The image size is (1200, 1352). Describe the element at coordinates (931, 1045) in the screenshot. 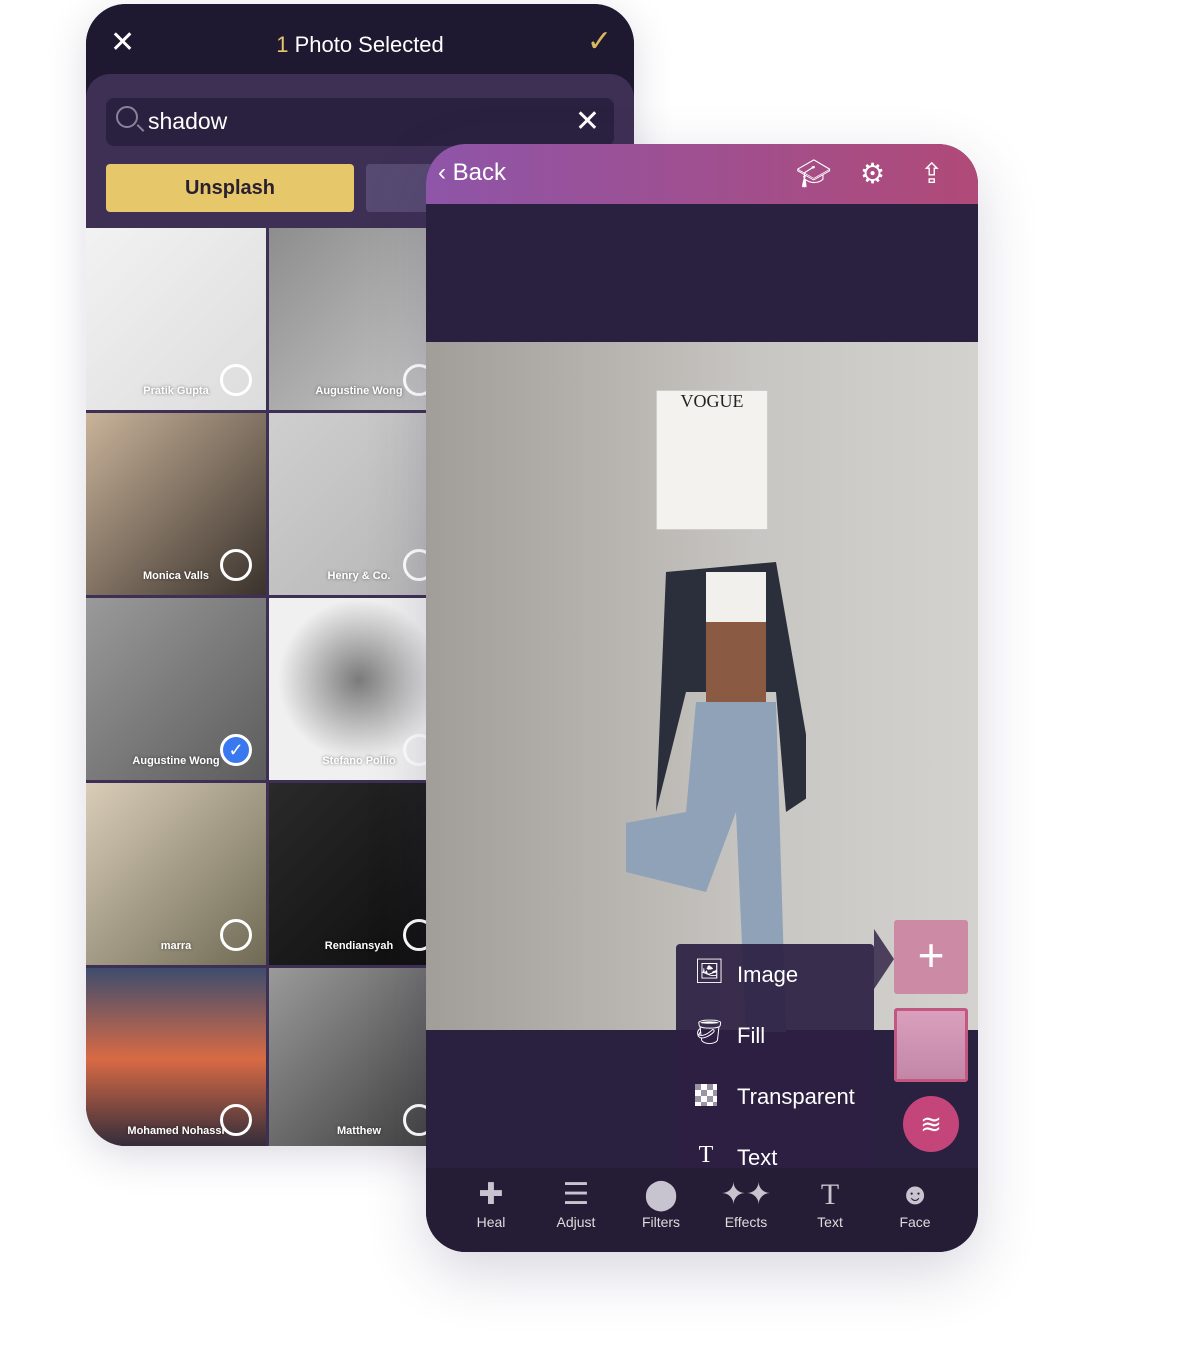

I see `layer-thumbnail` at that location.